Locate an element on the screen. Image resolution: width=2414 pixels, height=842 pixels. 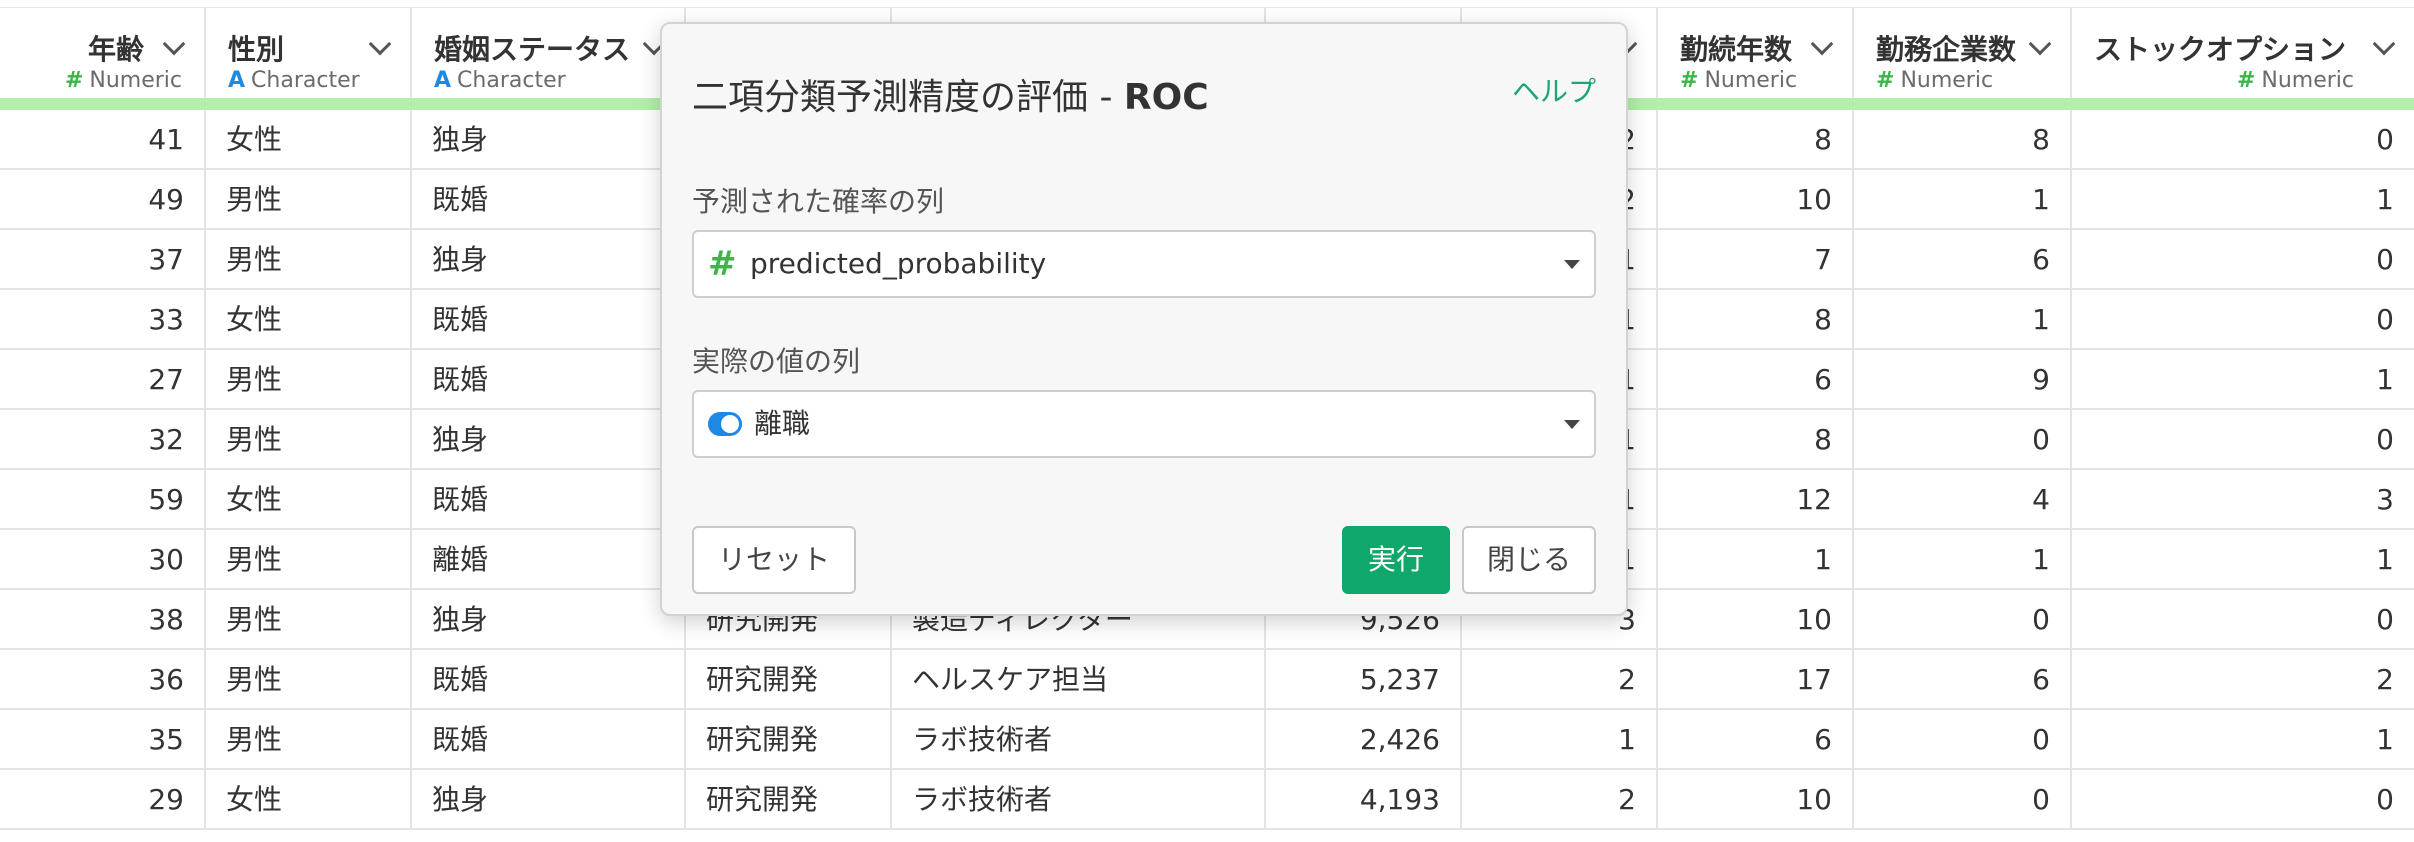
column-header-gender: 性別 A Character is located at coordinates (309, 55).